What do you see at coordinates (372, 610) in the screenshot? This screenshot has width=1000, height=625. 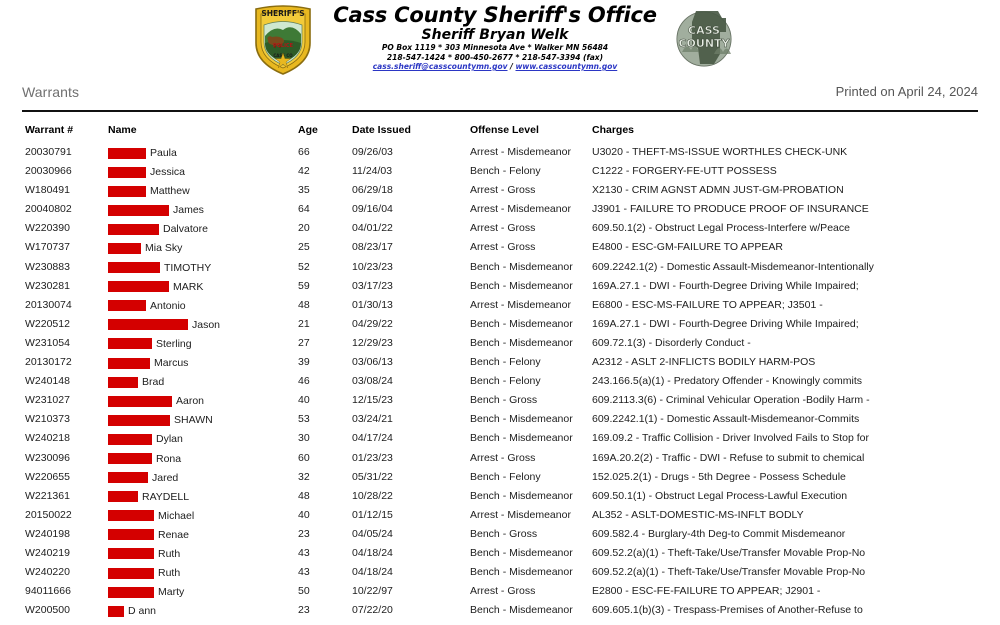 I see `cell-date-issued: 07/22/20` at bounding box center [372, 610].